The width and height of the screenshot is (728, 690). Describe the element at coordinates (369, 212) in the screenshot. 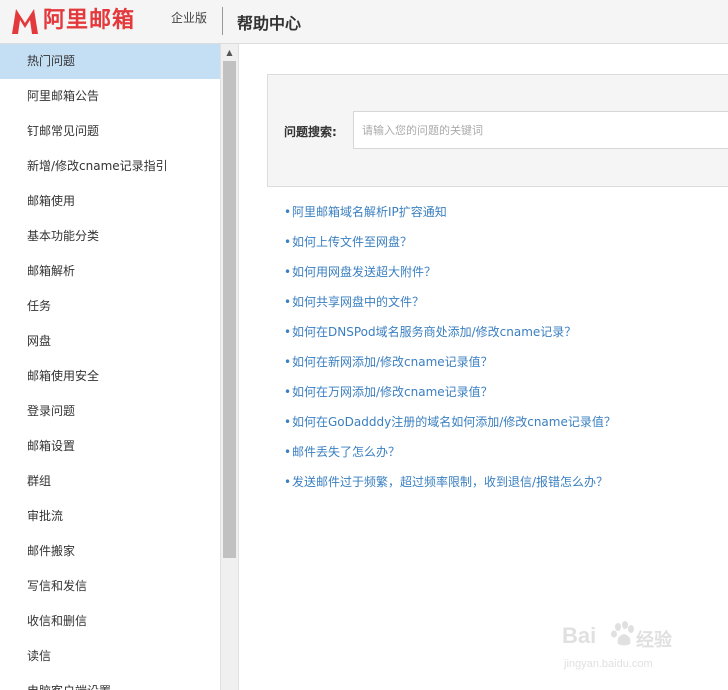

I see `faq-link: 阿里邮箱域名解析IP扩容通知` at that location.